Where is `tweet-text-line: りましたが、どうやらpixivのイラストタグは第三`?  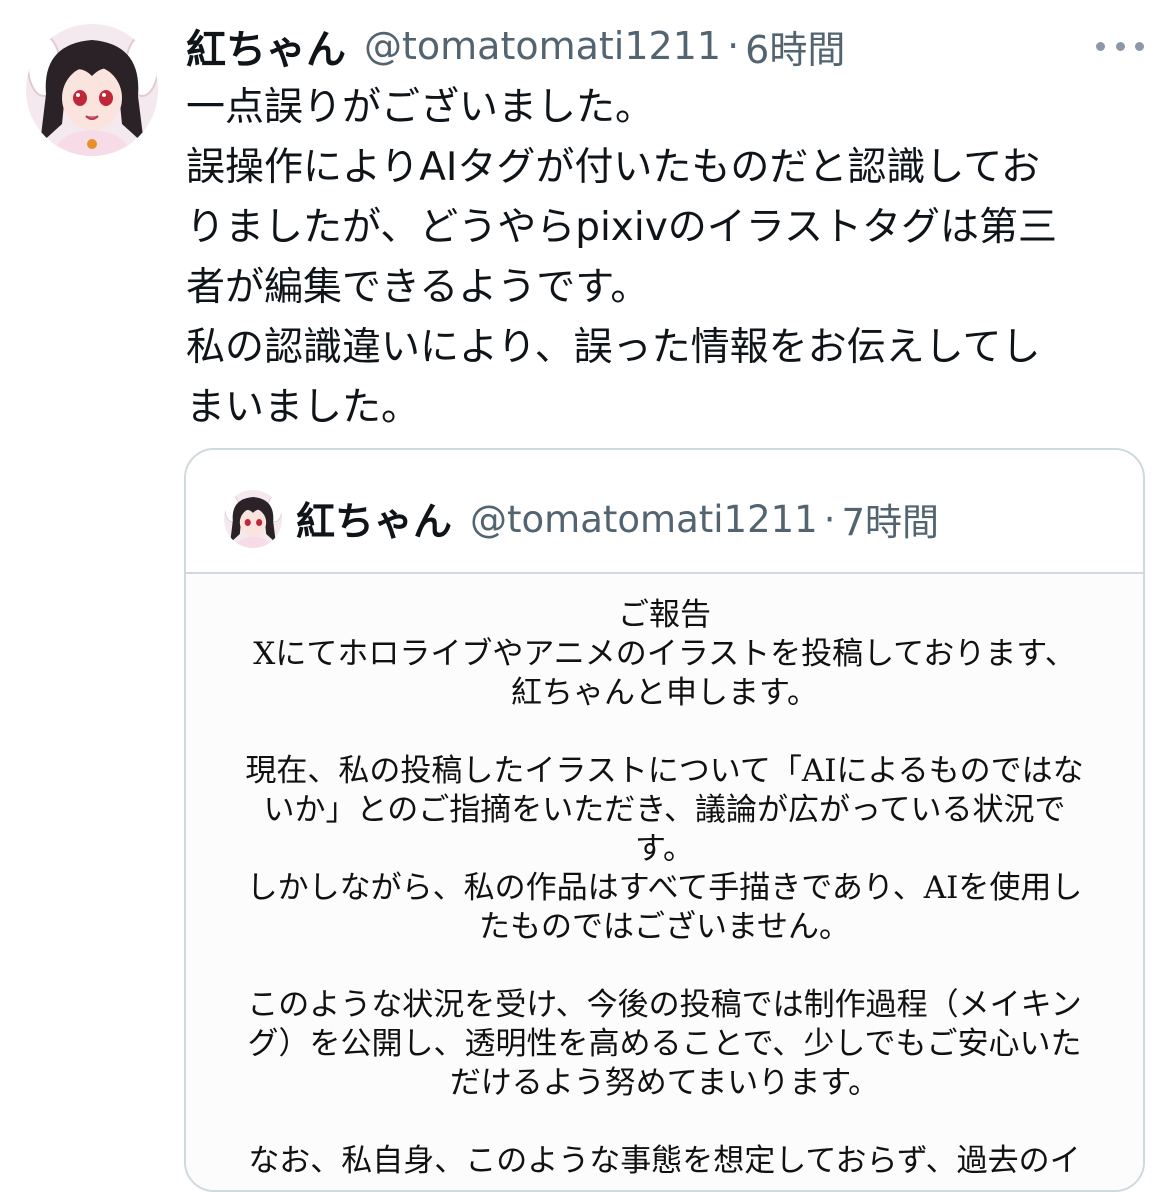 tweet-text-line: りましたが、どうやらpixivのイラストタグは第三 is located at coordinates (622, 227).